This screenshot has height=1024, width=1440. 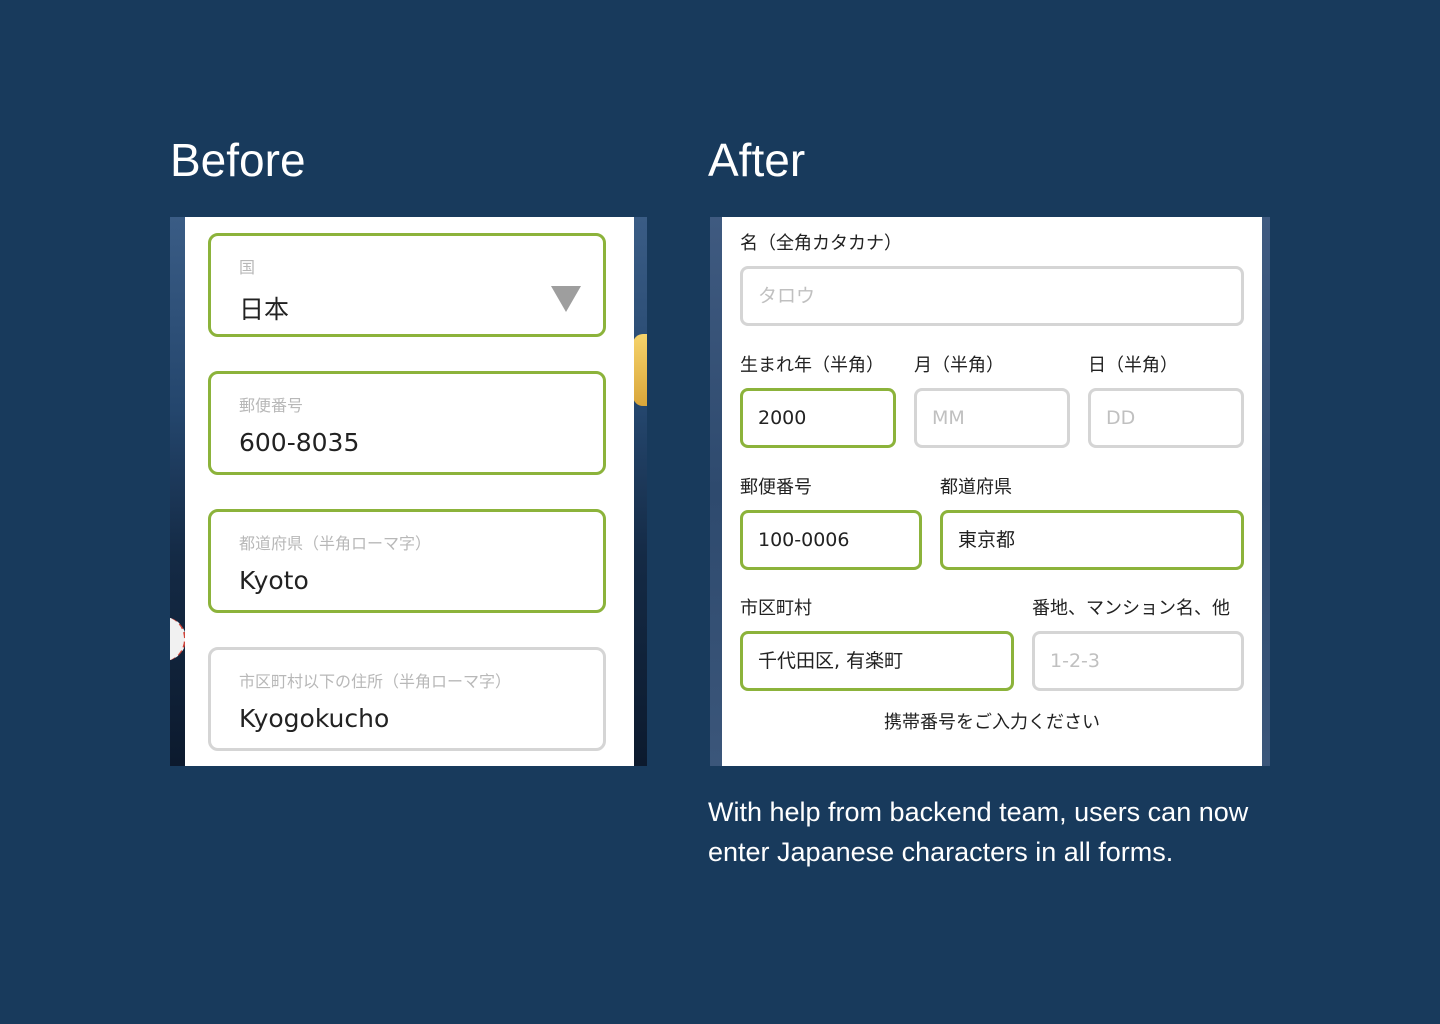 I want to click on name-katakana-label: 名（全角カタカナ）, so click(x=821, y=243).